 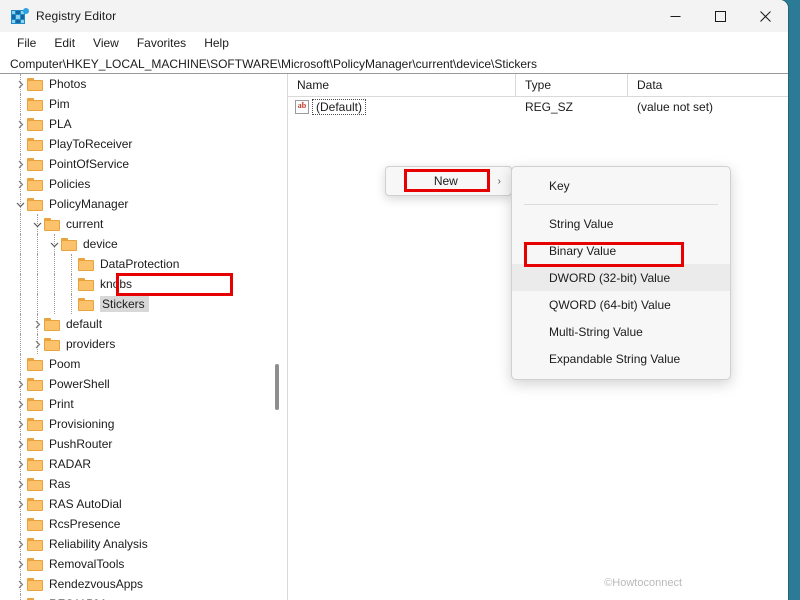 I want to click on maximize-button, so click(x=720, y=16).